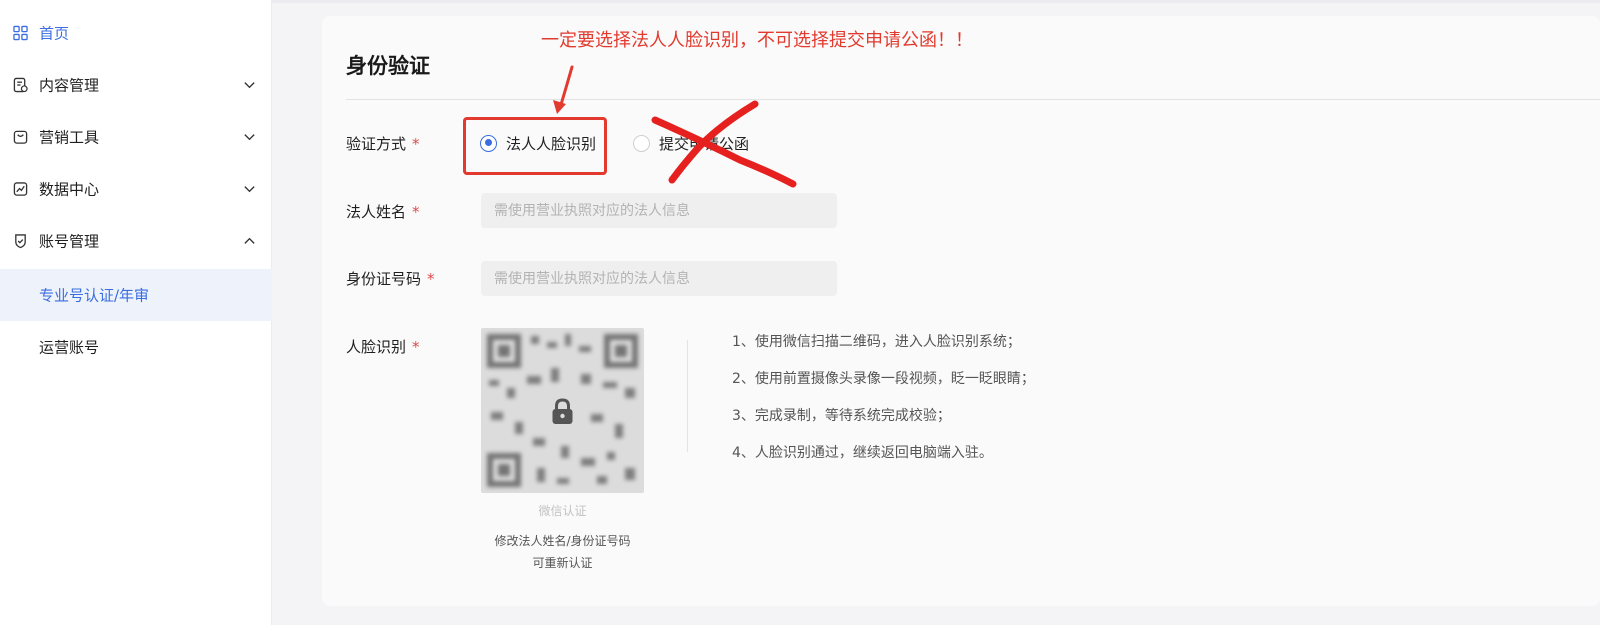 This screenshot has height=625, width=1600. Describe the element at coordinates (136, 85) in the screenshot. I see `sidebar-item-content-management: 内容管理` at that location.